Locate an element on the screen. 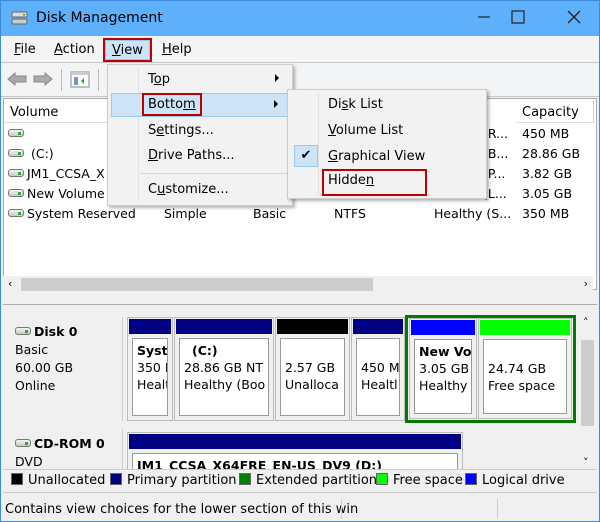 The image size is (600, 522). cd-drive-icon is located at coordinates (23, 443).